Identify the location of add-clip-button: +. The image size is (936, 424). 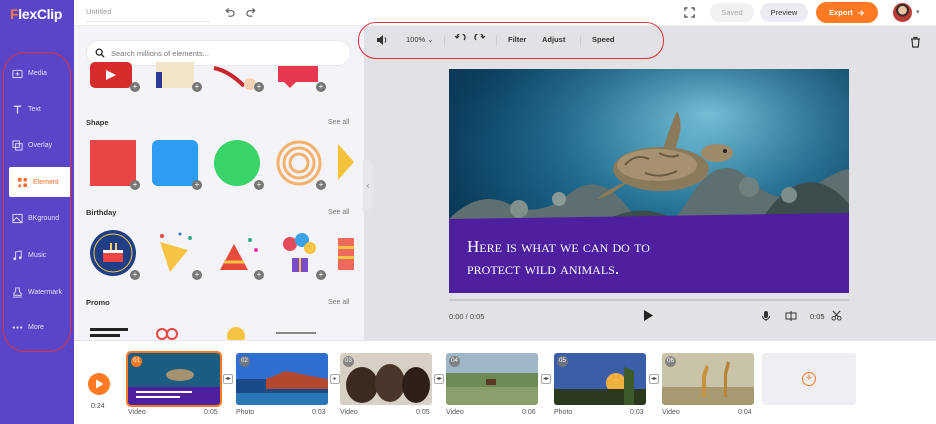
(809, 379).